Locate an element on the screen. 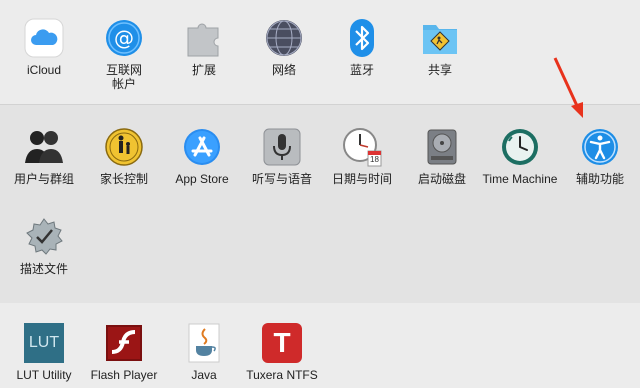 The height and width of the screenshot is (388, 640). startup-disk-icon is located at coordinates (442, 147).